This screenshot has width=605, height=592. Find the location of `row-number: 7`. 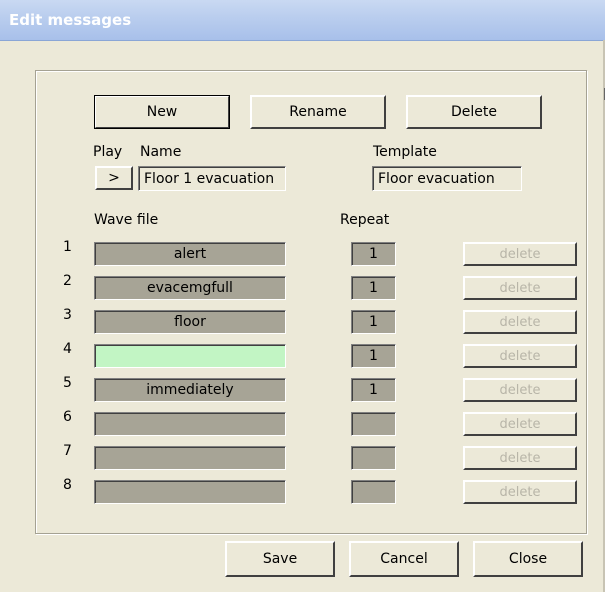

row-number: 7 is located at coordinates (67, 451).